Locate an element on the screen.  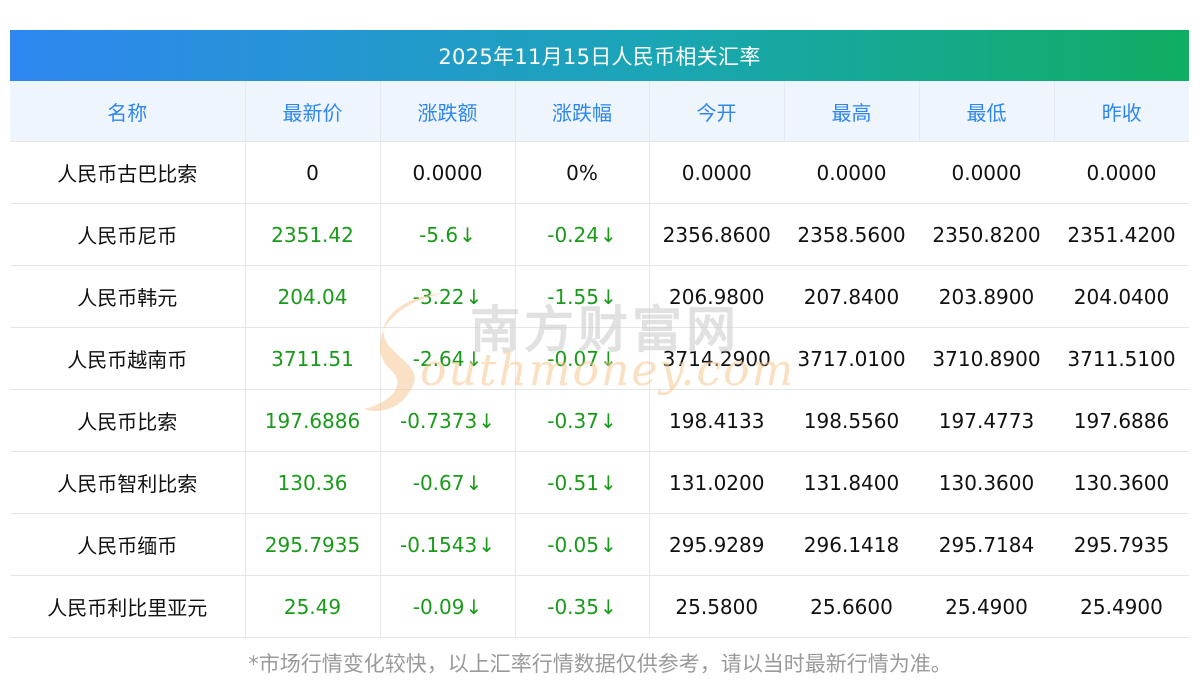
cell-low-value: 130.3600 is located at coordinates (986, 482).